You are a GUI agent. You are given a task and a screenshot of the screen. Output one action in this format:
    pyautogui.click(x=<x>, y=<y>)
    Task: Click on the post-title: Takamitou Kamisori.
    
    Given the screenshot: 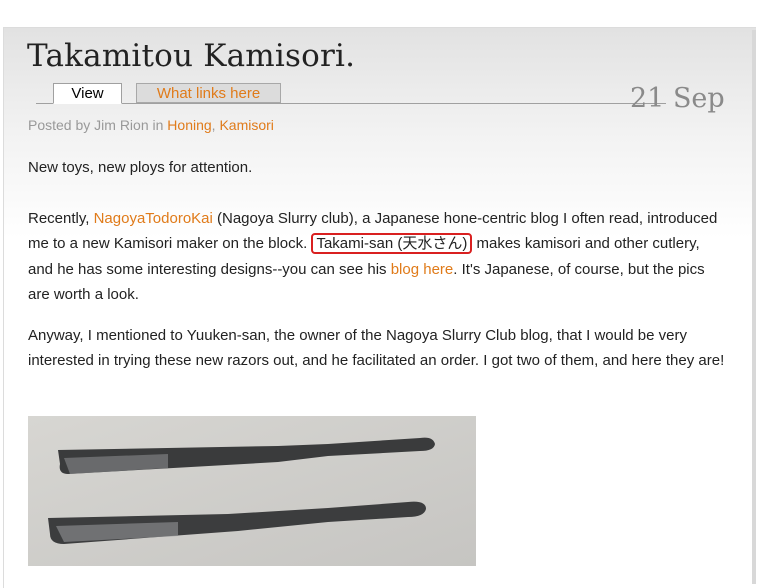 What is the action you would take?
    pyautogui.click(x=191, y=56)
    